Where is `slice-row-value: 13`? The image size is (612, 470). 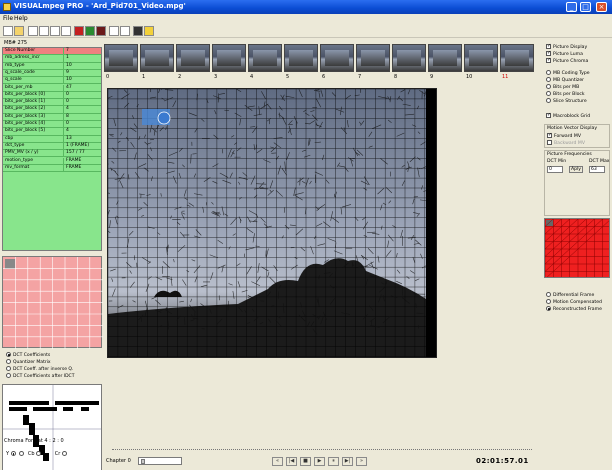 slice-row-value: 13 is located at coordinates (69, 138).